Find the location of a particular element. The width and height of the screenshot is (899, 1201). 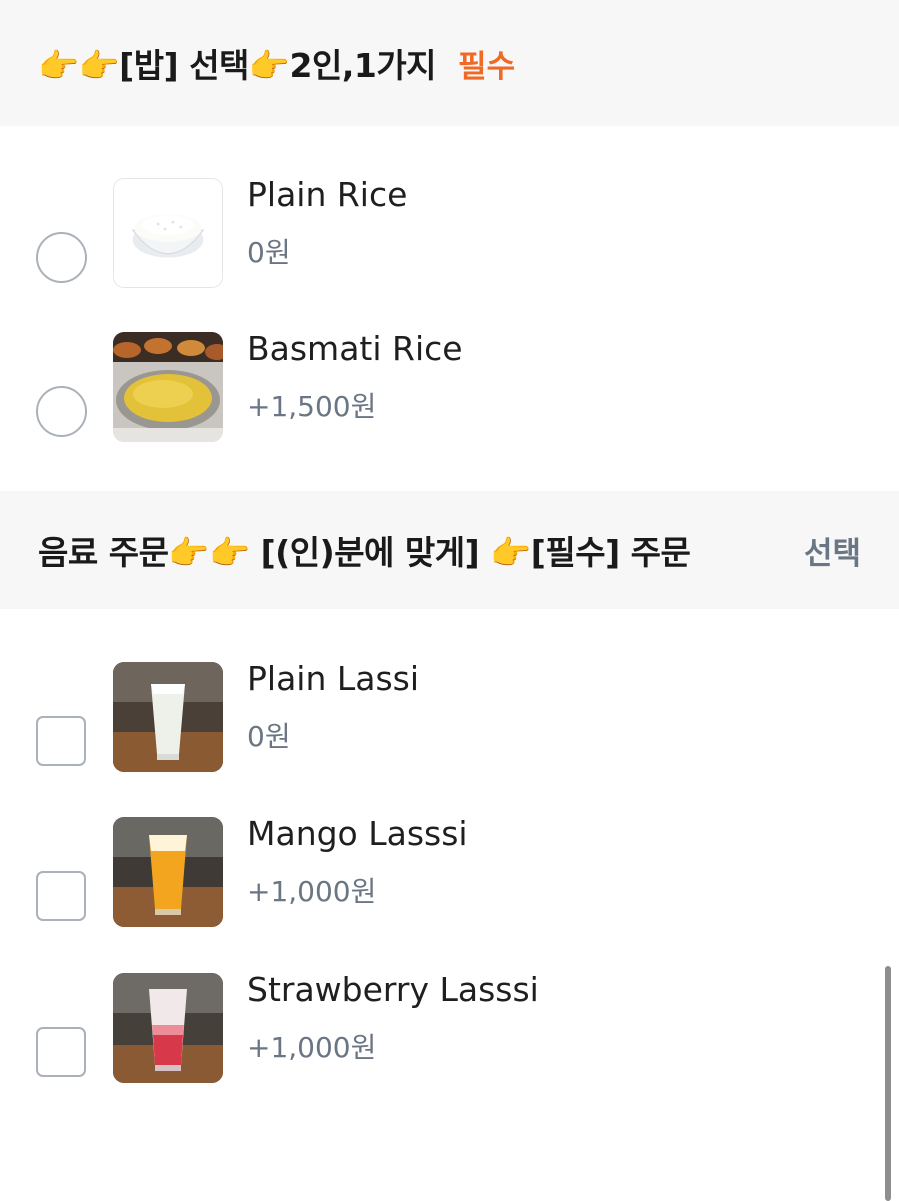

drink-section-title: 음료 주문👉👉 [(인)분에 맞게] 👉[필수] 주문 is located at coordinates (364, 552).